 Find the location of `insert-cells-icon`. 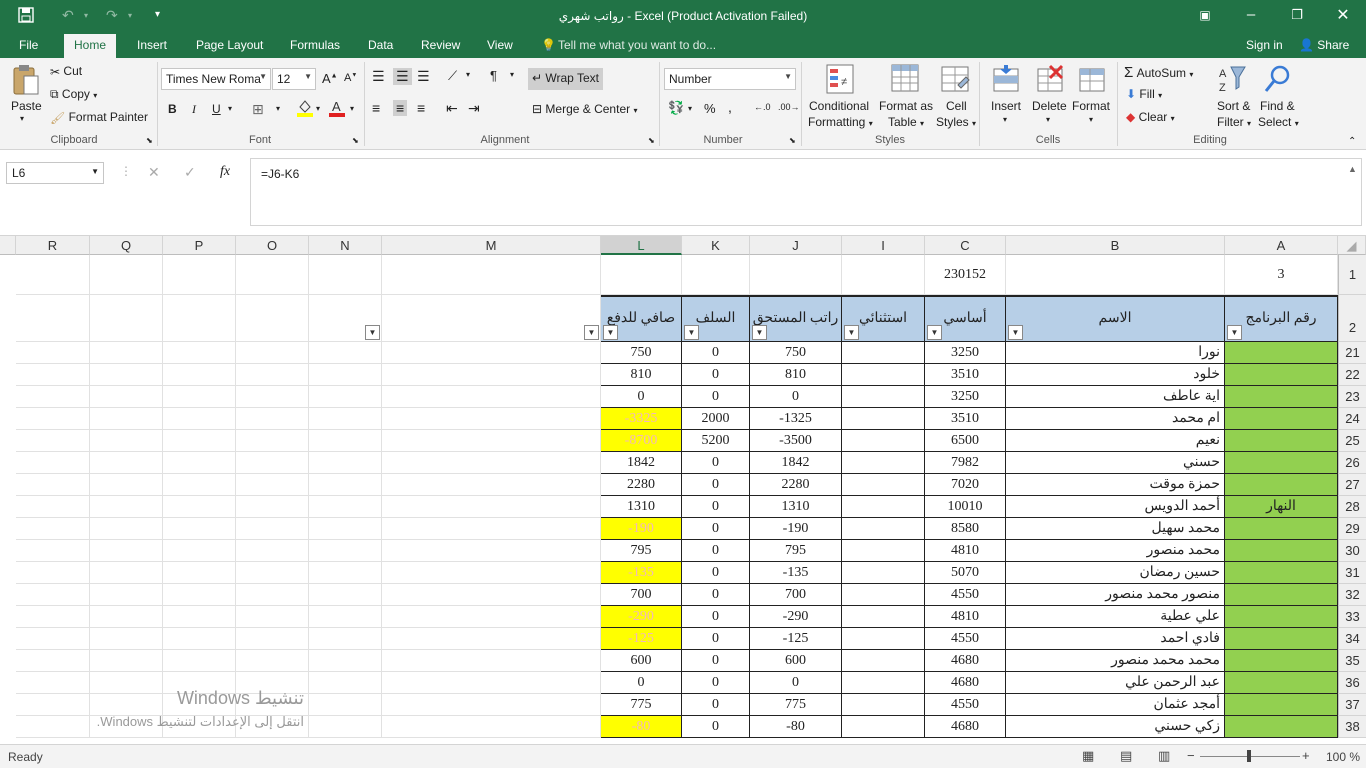

insert-cells-icon is located at coordinates (1006, 79).